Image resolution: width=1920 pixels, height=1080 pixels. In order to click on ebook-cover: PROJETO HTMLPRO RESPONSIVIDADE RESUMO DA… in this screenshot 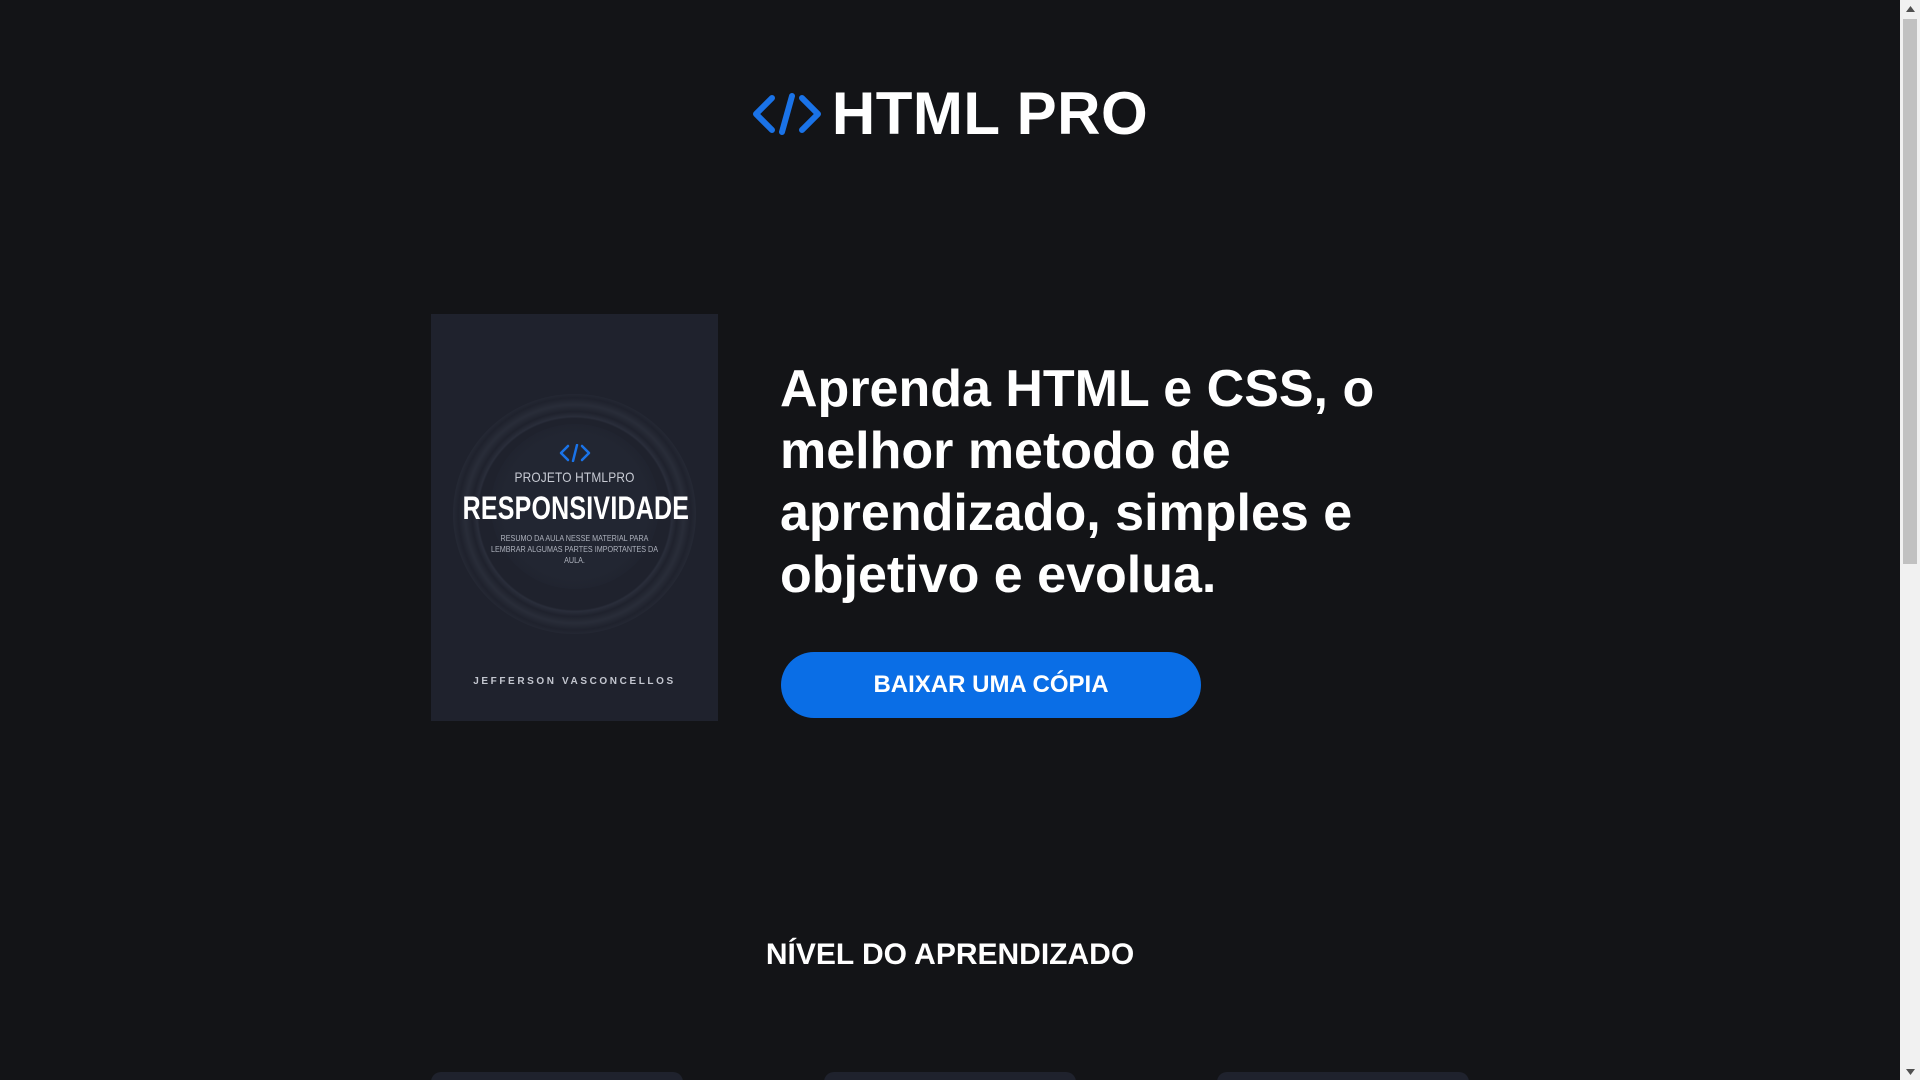, I will do `click(574, 517)`.